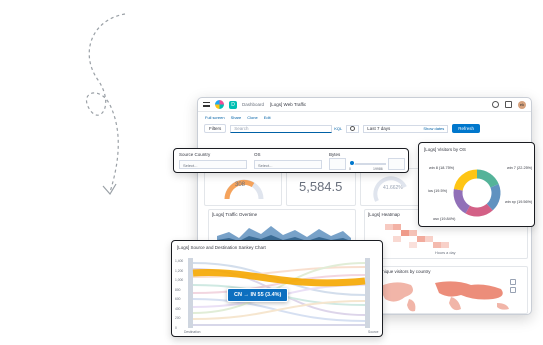  I want to click on refresh-button: Refresh, so click(466, 128).